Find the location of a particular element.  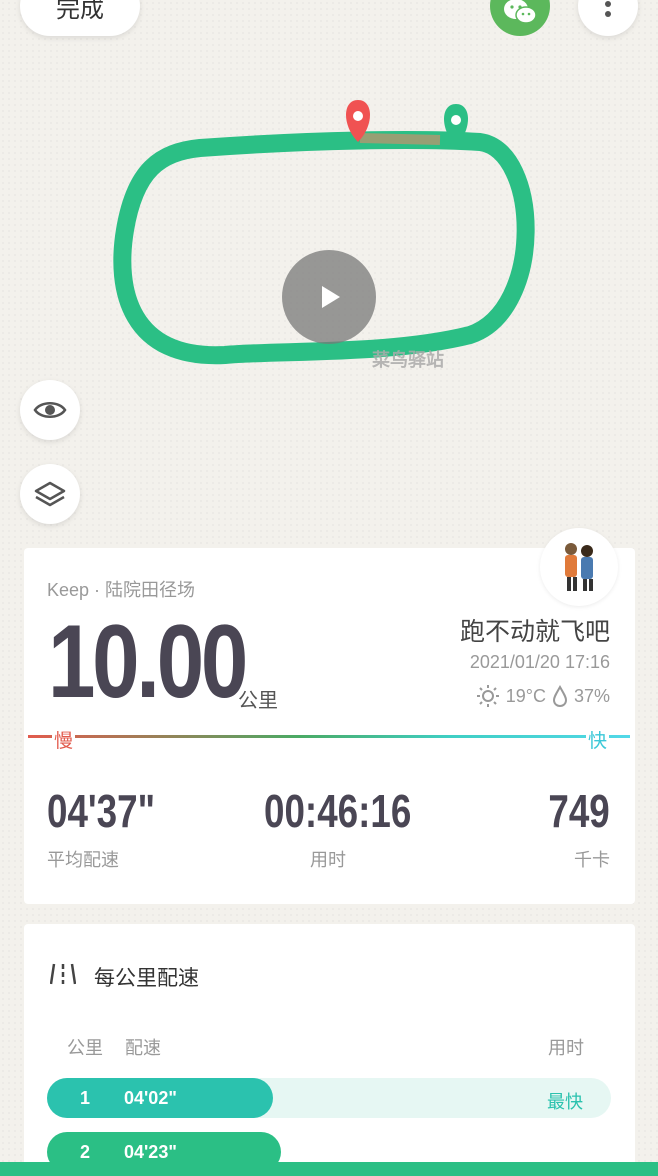

map-layers-button is located at coordinates (50, 494).